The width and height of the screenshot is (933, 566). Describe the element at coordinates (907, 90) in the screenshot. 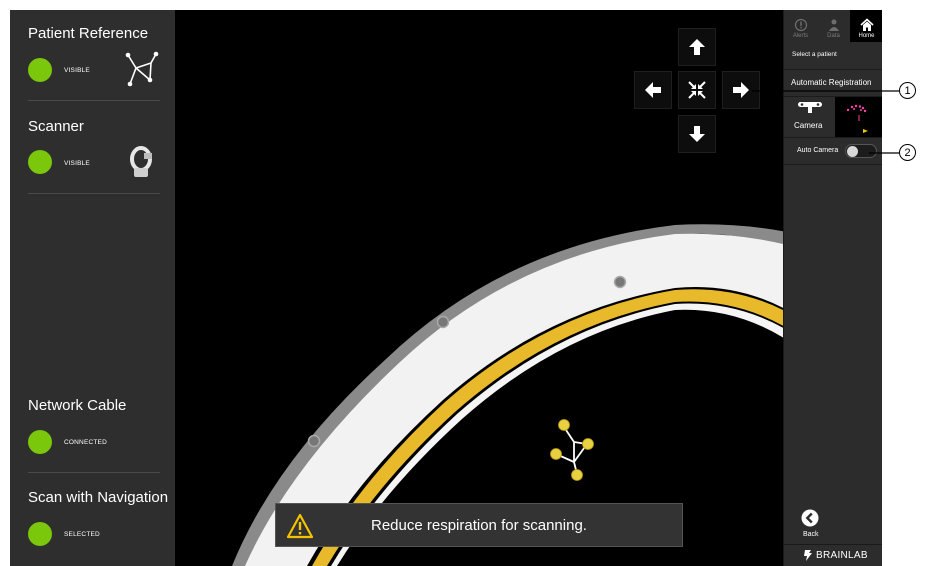

I see `callout-1: 1` at that location.